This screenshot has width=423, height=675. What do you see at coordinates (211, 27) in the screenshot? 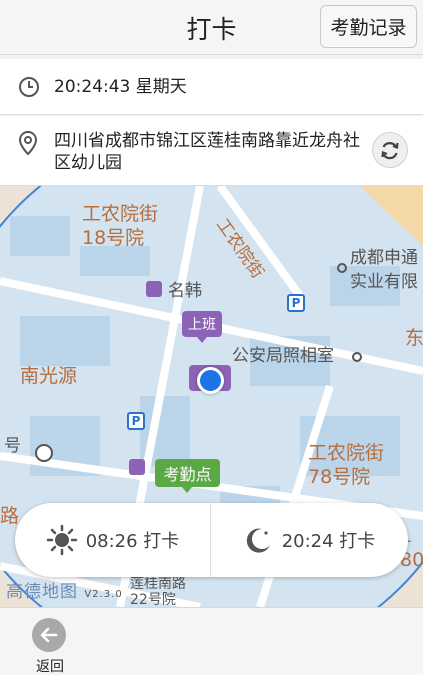
I see `title-bar: 打卡 考勤记录` at bounding box center [211, 27].